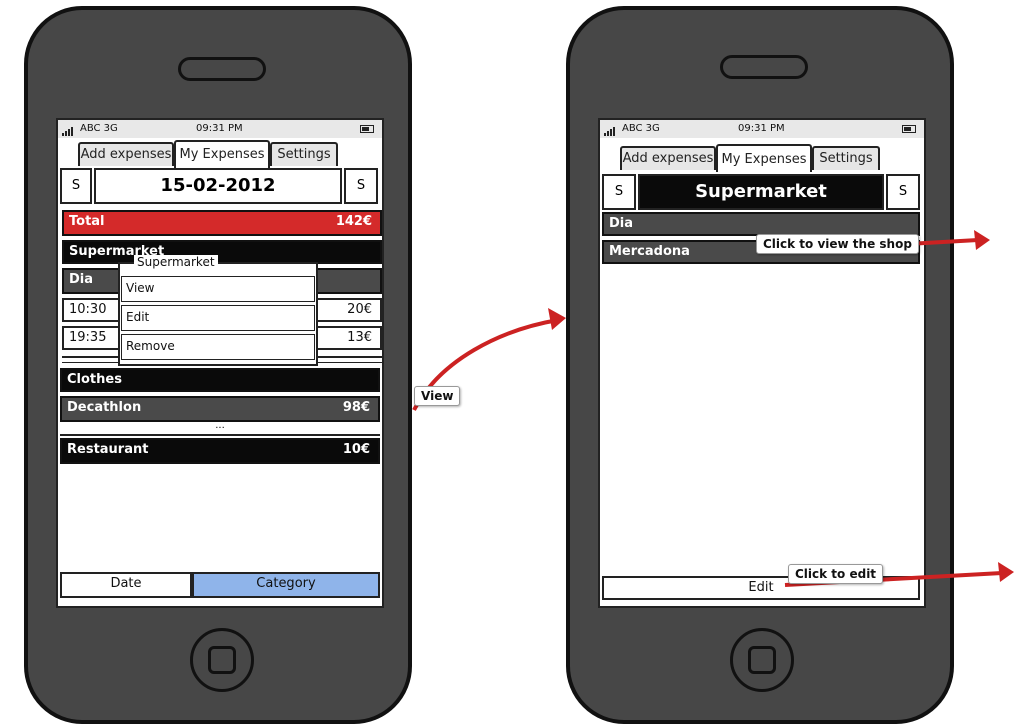 The width and height of the screenshot is (1015, 726). Describe the element at coordinates (836, 574) in the screenshot. I see `edit-callout: Click to edit` at that location.